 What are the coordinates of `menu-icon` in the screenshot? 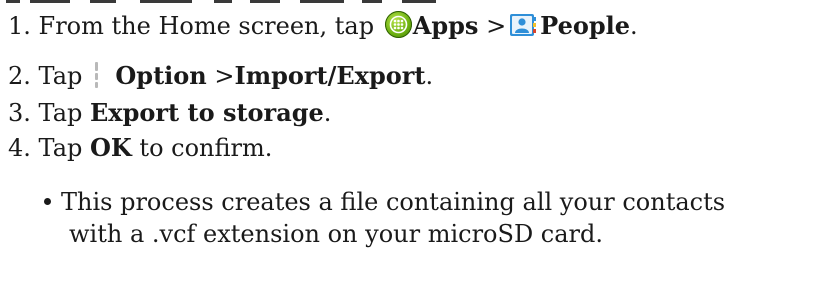 It's located at (96, 76).